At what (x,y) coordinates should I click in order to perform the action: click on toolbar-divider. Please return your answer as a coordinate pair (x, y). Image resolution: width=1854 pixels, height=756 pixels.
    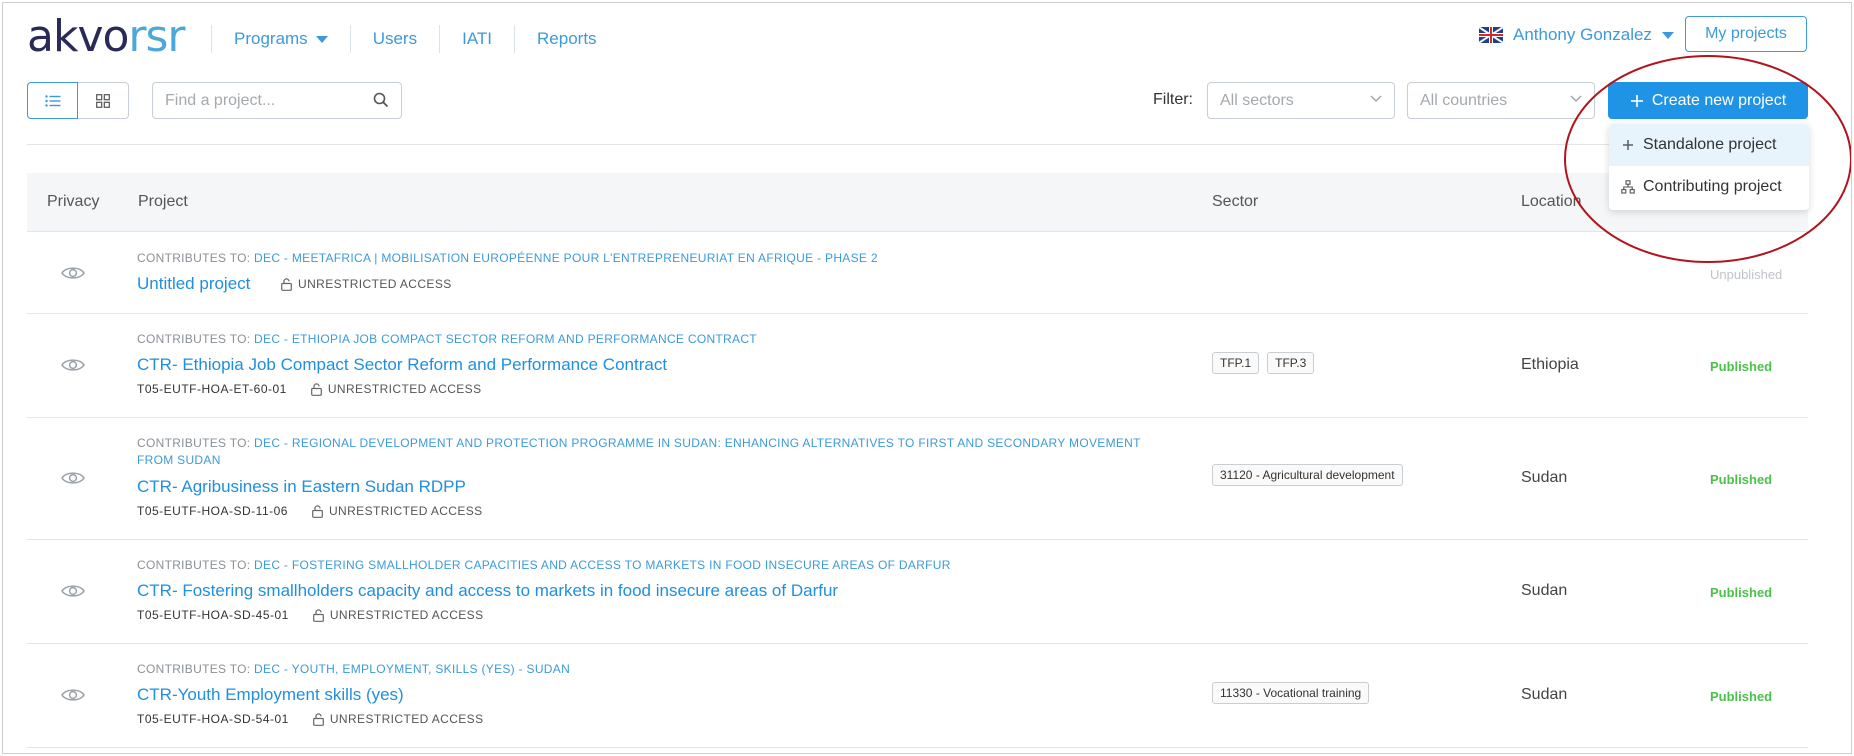
    Looking at the image, I should click on (917, 144).